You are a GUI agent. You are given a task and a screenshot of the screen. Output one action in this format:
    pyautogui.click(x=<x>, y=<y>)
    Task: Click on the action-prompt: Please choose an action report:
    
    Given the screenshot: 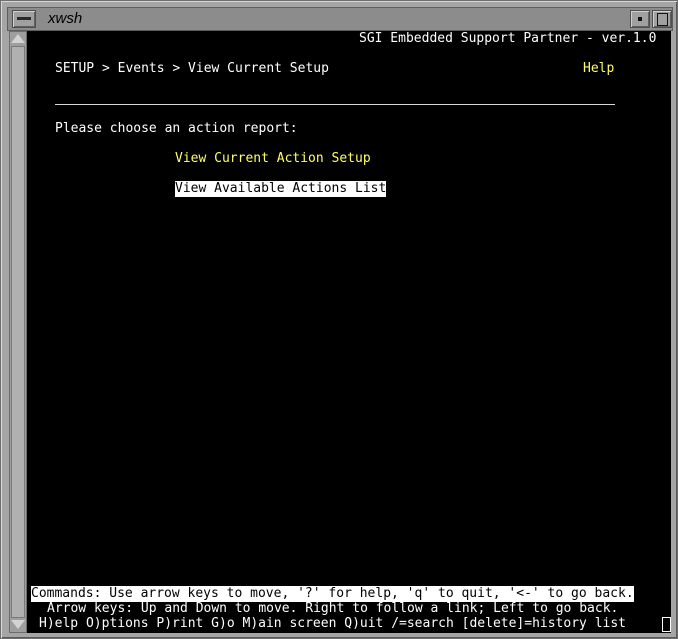 What is the action you would take?
    pyautogui.click(x=176, y=128)
    